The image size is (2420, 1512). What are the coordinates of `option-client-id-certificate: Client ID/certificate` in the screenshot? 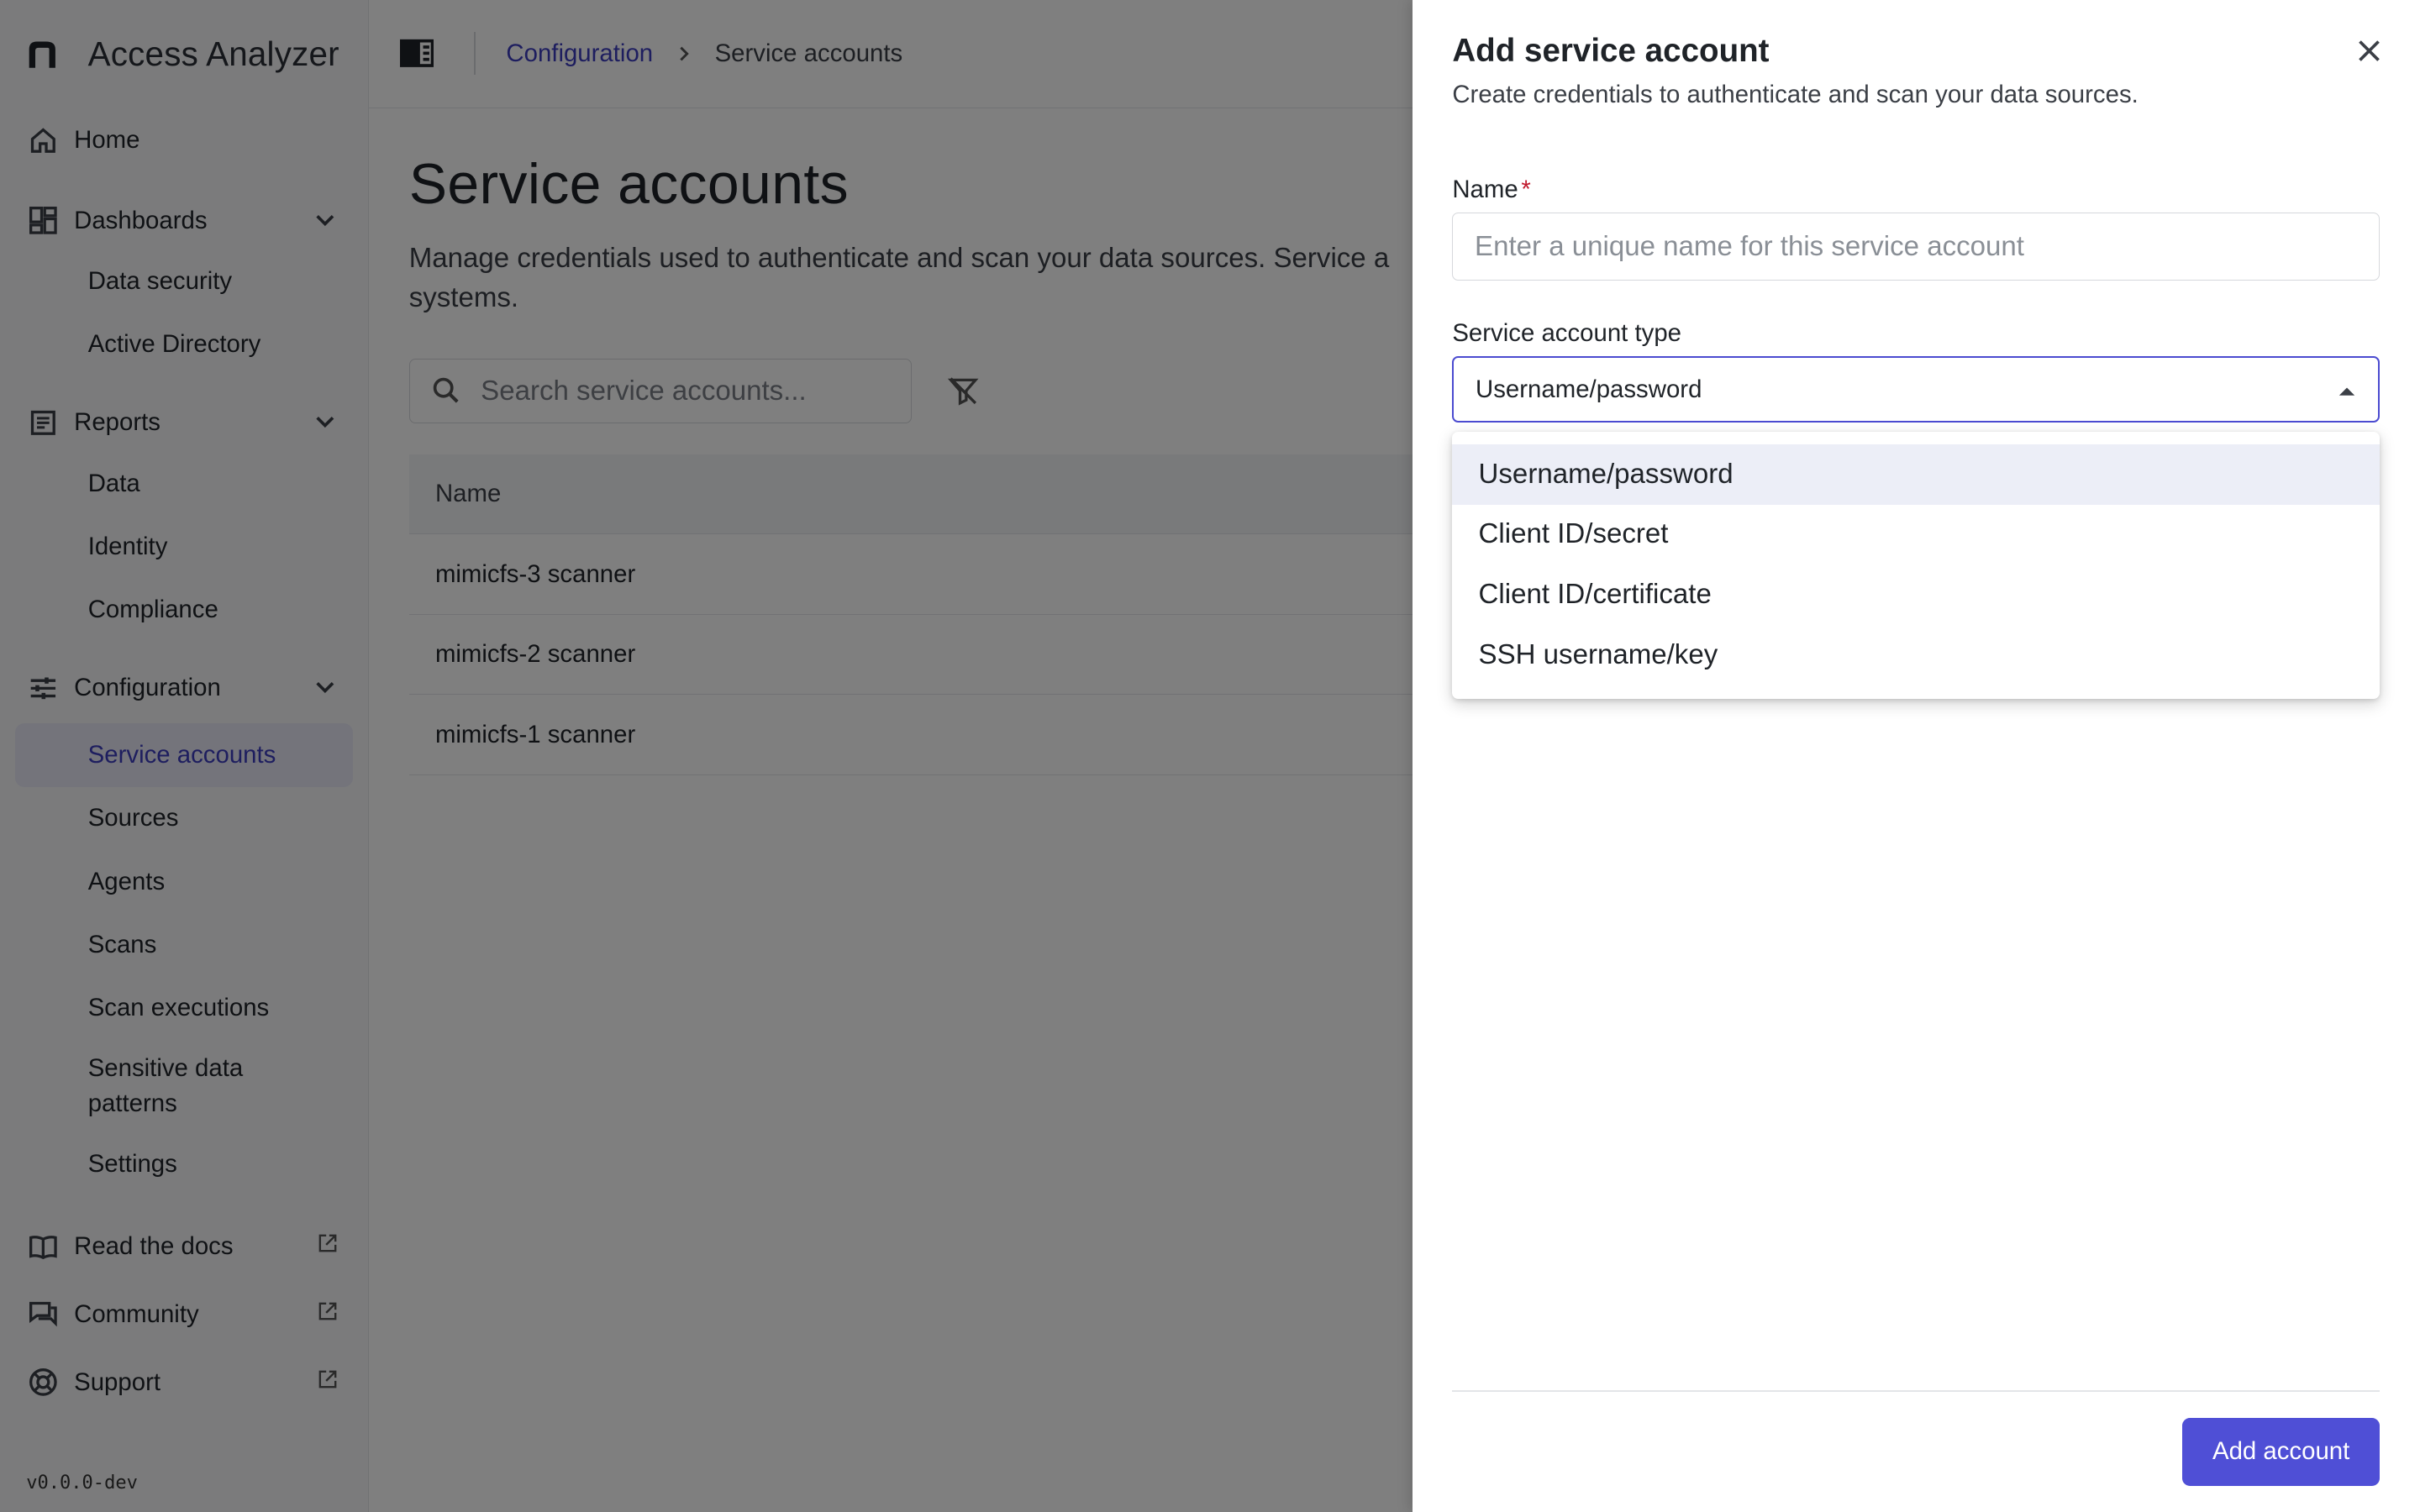 It's located at (1916, 594).